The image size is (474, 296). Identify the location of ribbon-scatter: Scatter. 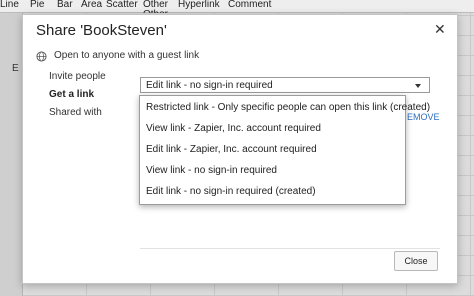
(122, 5).